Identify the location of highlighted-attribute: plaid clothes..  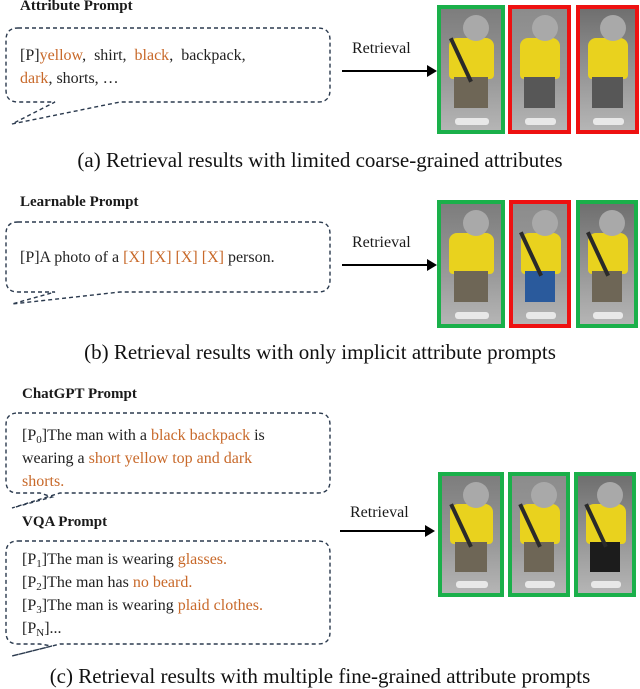
(220, 605).